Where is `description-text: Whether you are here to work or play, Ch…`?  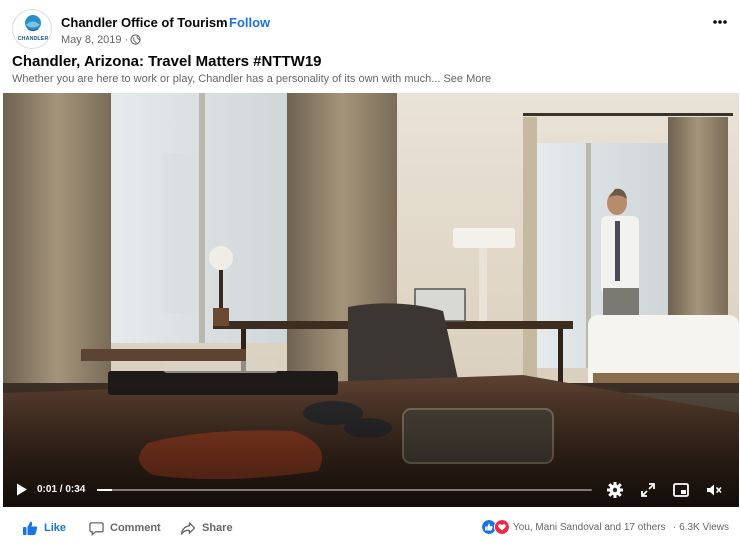 description-text: Whether you are here to work or play, Ch… is located at coordinates (226, 79).